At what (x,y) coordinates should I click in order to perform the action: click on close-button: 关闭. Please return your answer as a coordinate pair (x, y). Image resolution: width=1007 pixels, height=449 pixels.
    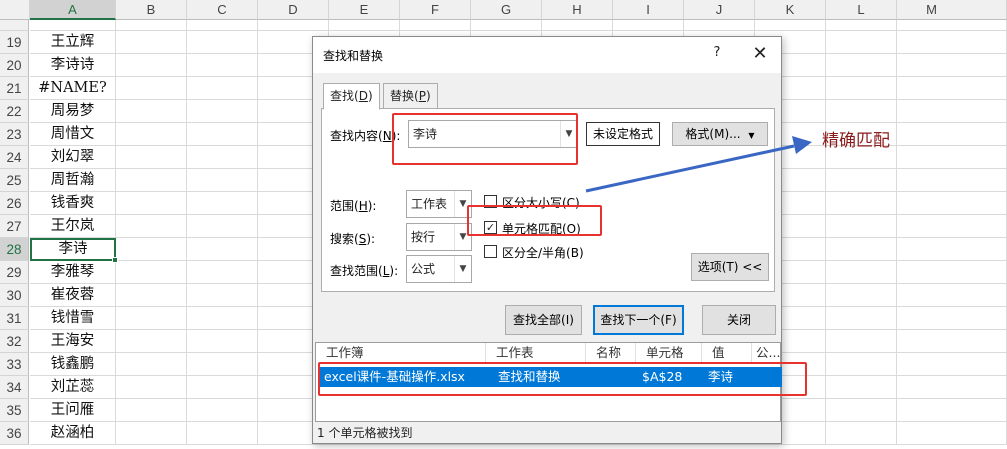
    Looking at the image, I should click on (739, 320).